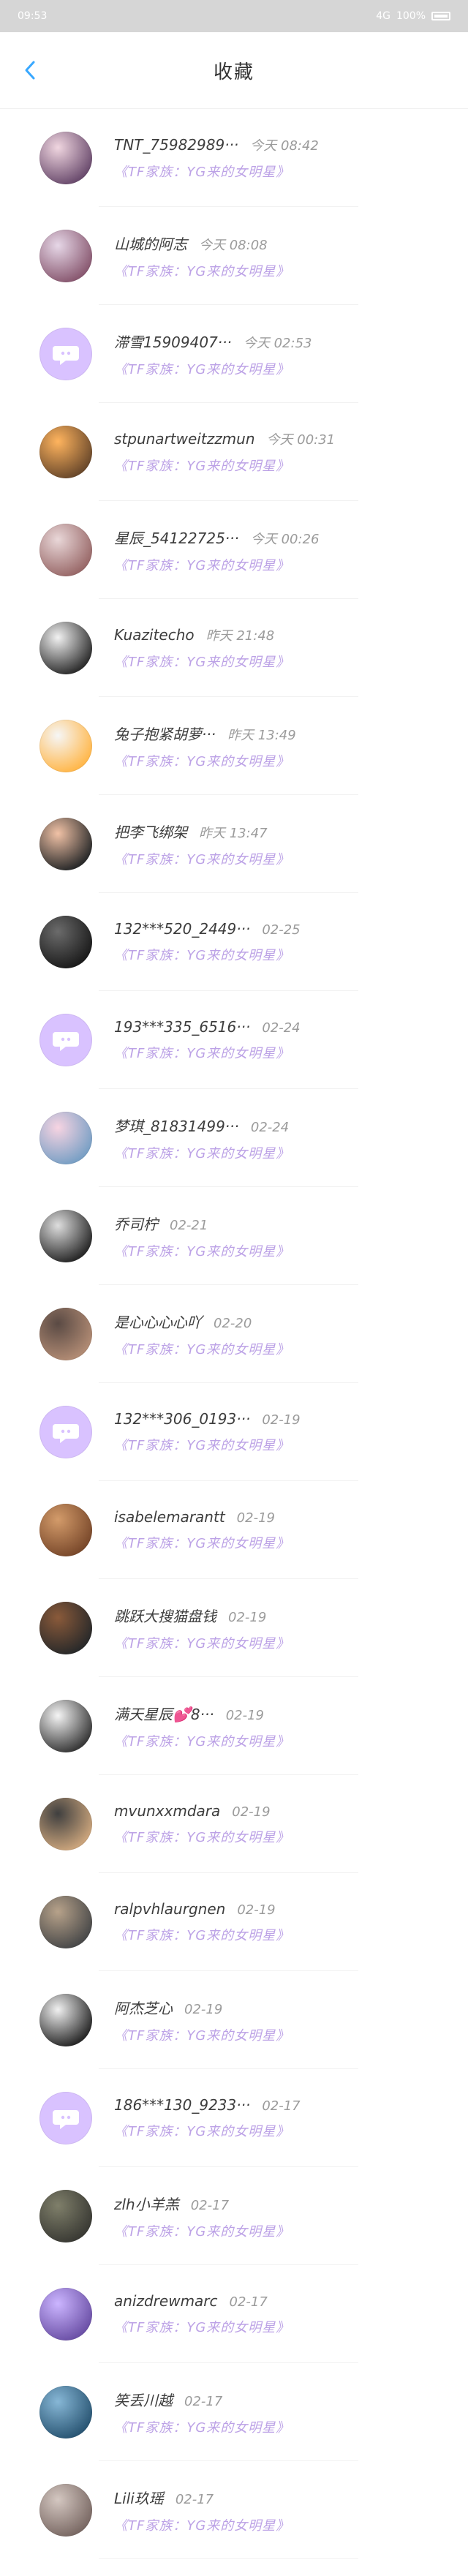  Describe the element at coordinates (234, 354) in the screenshot. I see `list-item: 滞雪15909407··· 今天 02:53 《TF家族：YG来的女明星》` at that location.